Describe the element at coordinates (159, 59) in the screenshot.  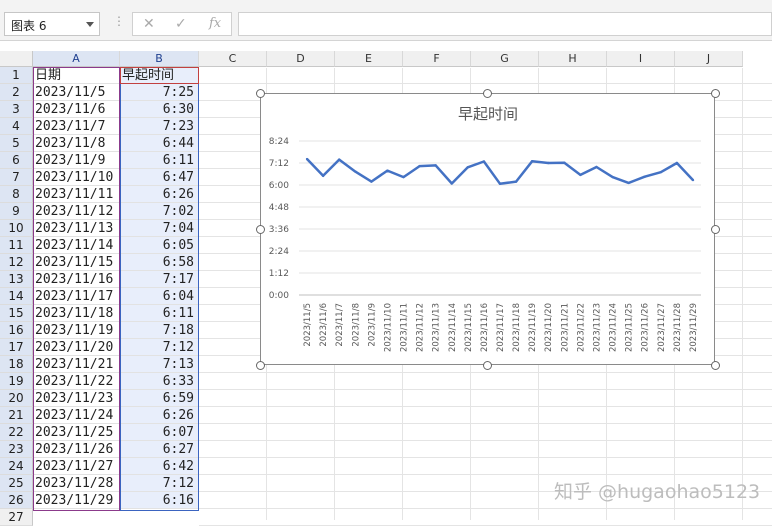
I see `column-header-b: B` at that location.